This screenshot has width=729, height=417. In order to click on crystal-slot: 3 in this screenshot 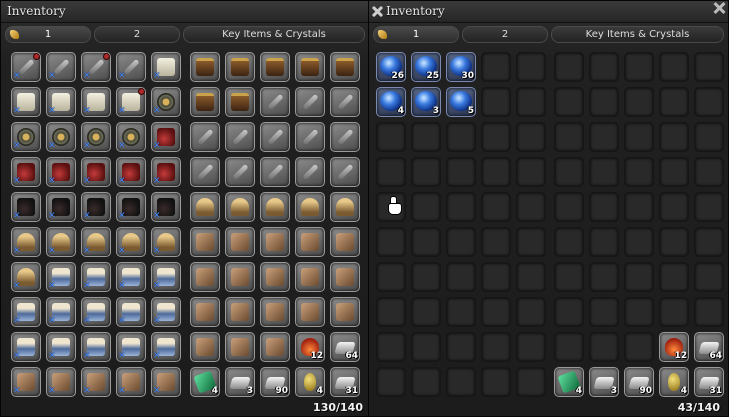, I will do `click(426, 102)`.